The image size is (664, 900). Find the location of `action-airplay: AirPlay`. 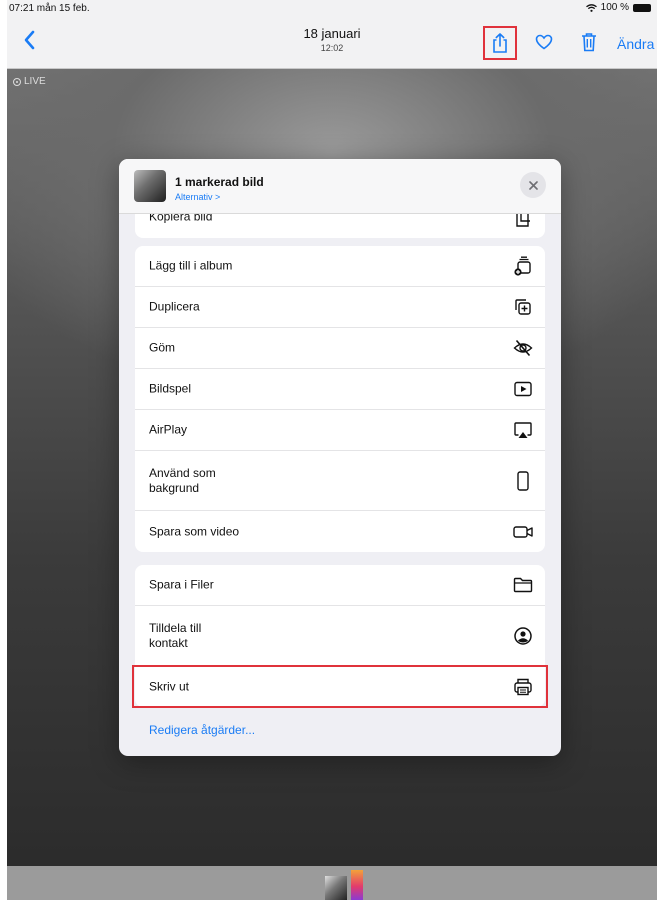

action-airplay: AirPlay is located at coordinates (340, 430).